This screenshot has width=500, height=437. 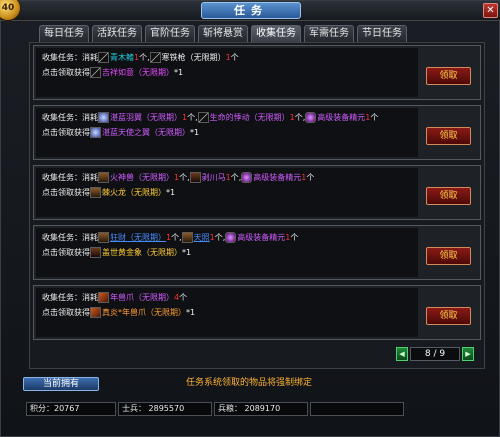 I want to click on grain-stat: 兵粮： 2089170, so click(x=261, y=409).